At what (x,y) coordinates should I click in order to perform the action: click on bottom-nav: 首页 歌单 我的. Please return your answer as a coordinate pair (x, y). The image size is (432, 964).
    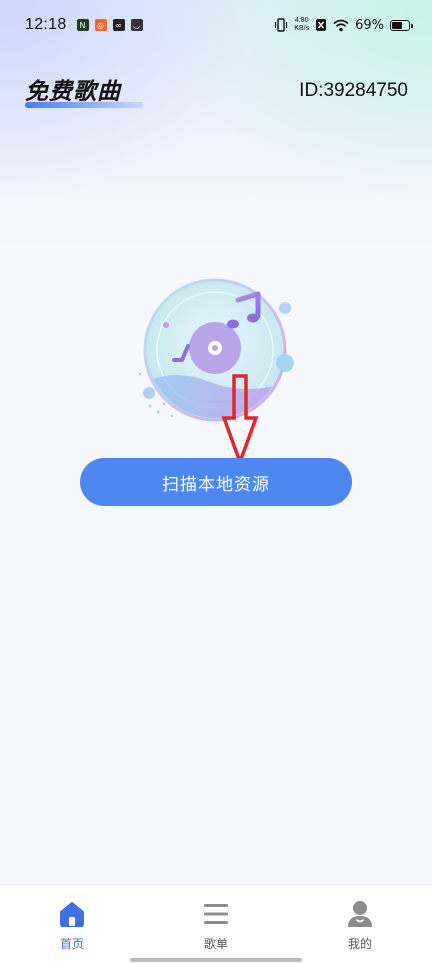
    Looking at the image, I should click on (216, 924).